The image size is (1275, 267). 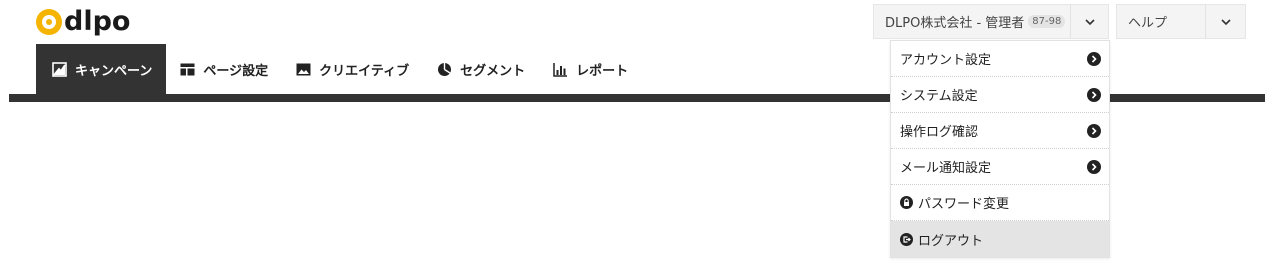 I want to click on help-dropdown-toggle, so click(x=1225, y=21).